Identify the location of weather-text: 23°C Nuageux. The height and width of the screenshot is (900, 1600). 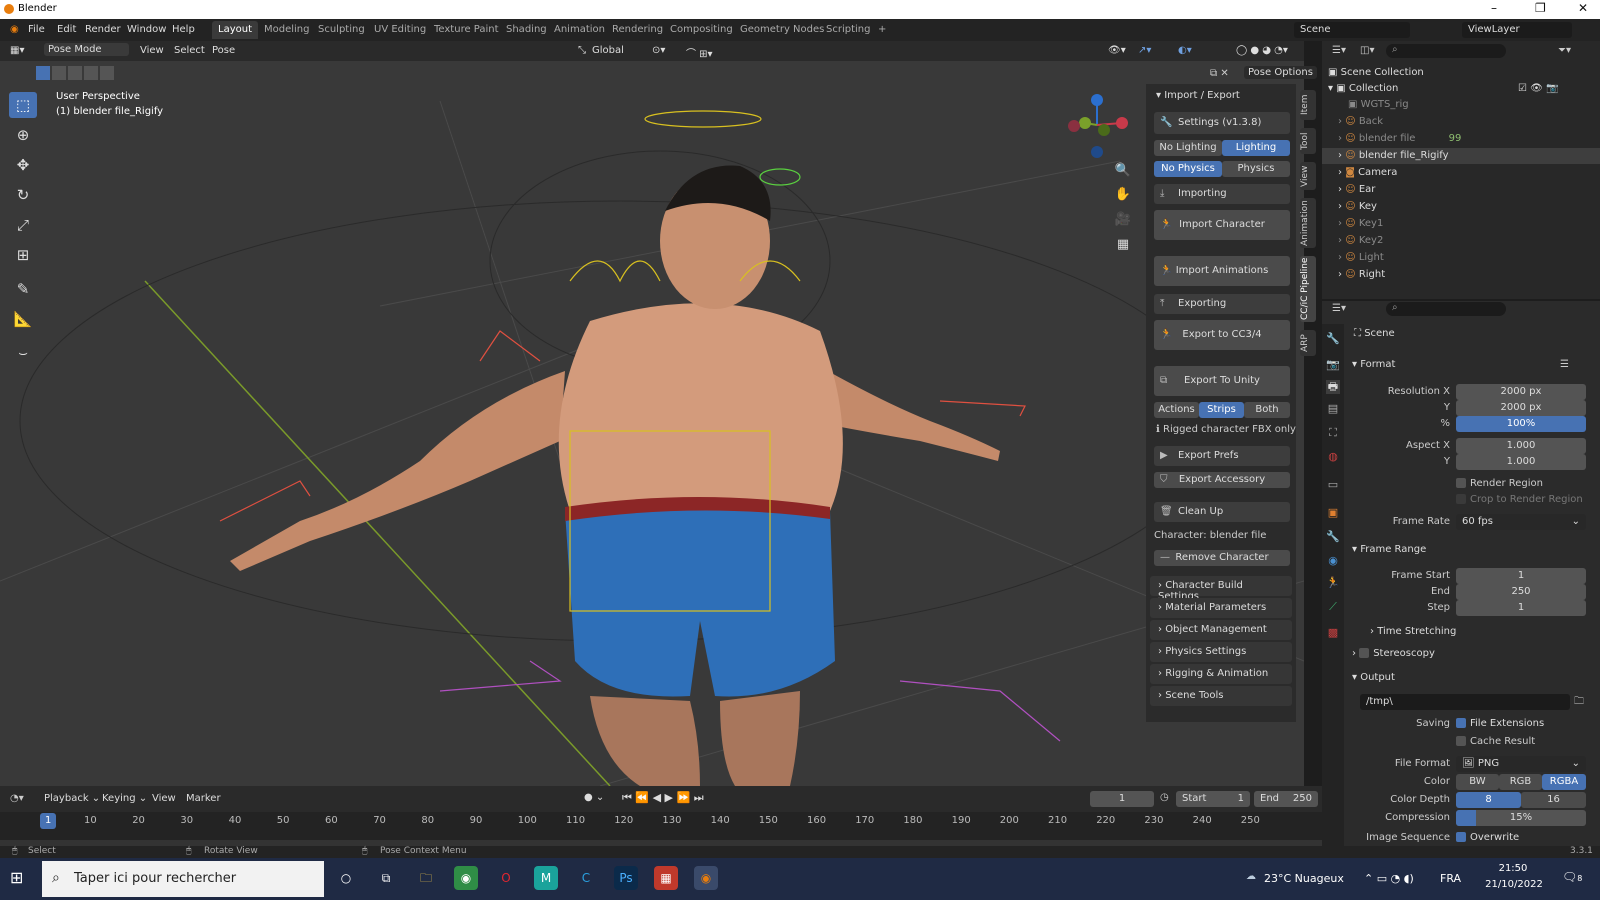
(1304, 878).